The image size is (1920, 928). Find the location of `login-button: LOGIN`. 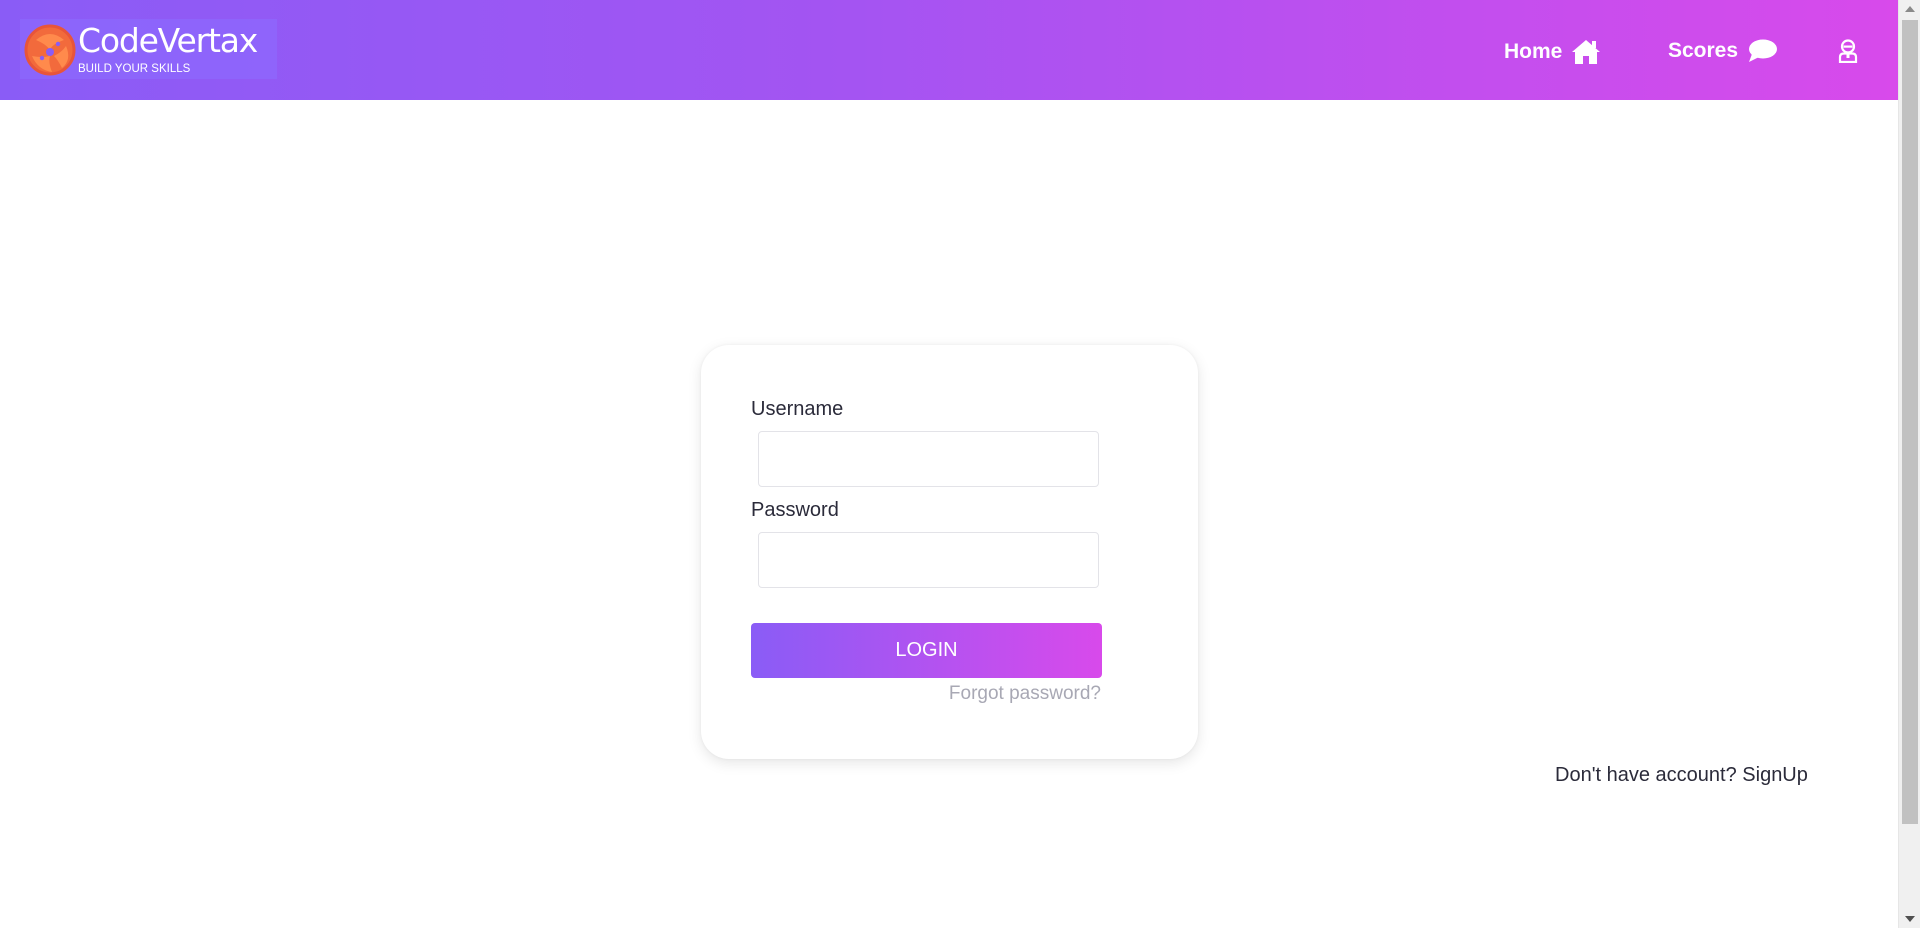

login-button: LOGIN is located at coordinates (926, 650).